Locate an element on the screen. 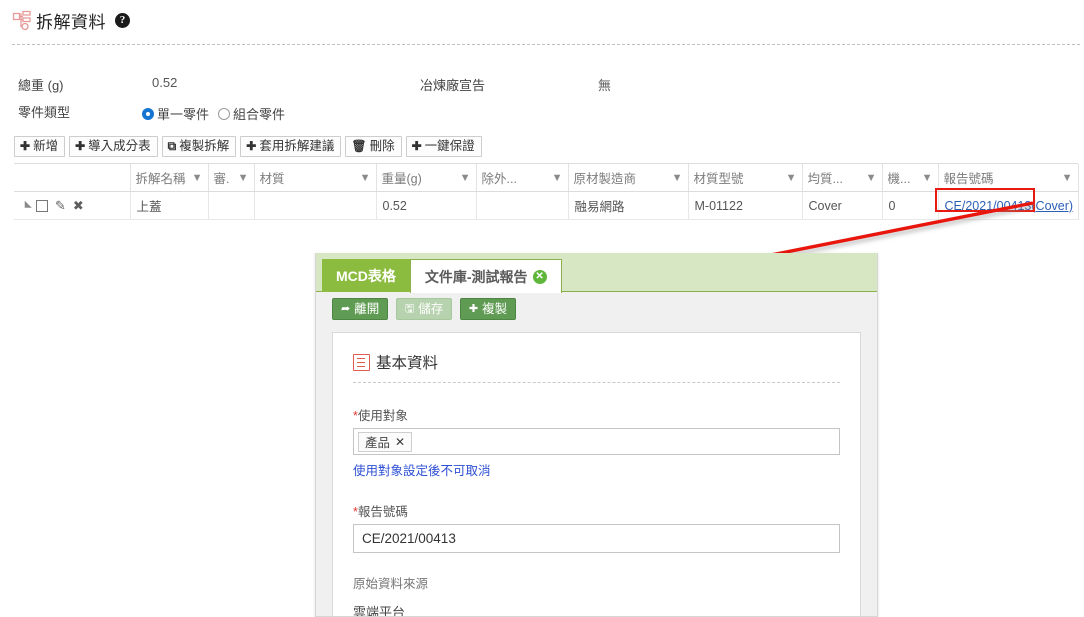  save-button: 🖫 儲存 is located at coordinates (424, 309).